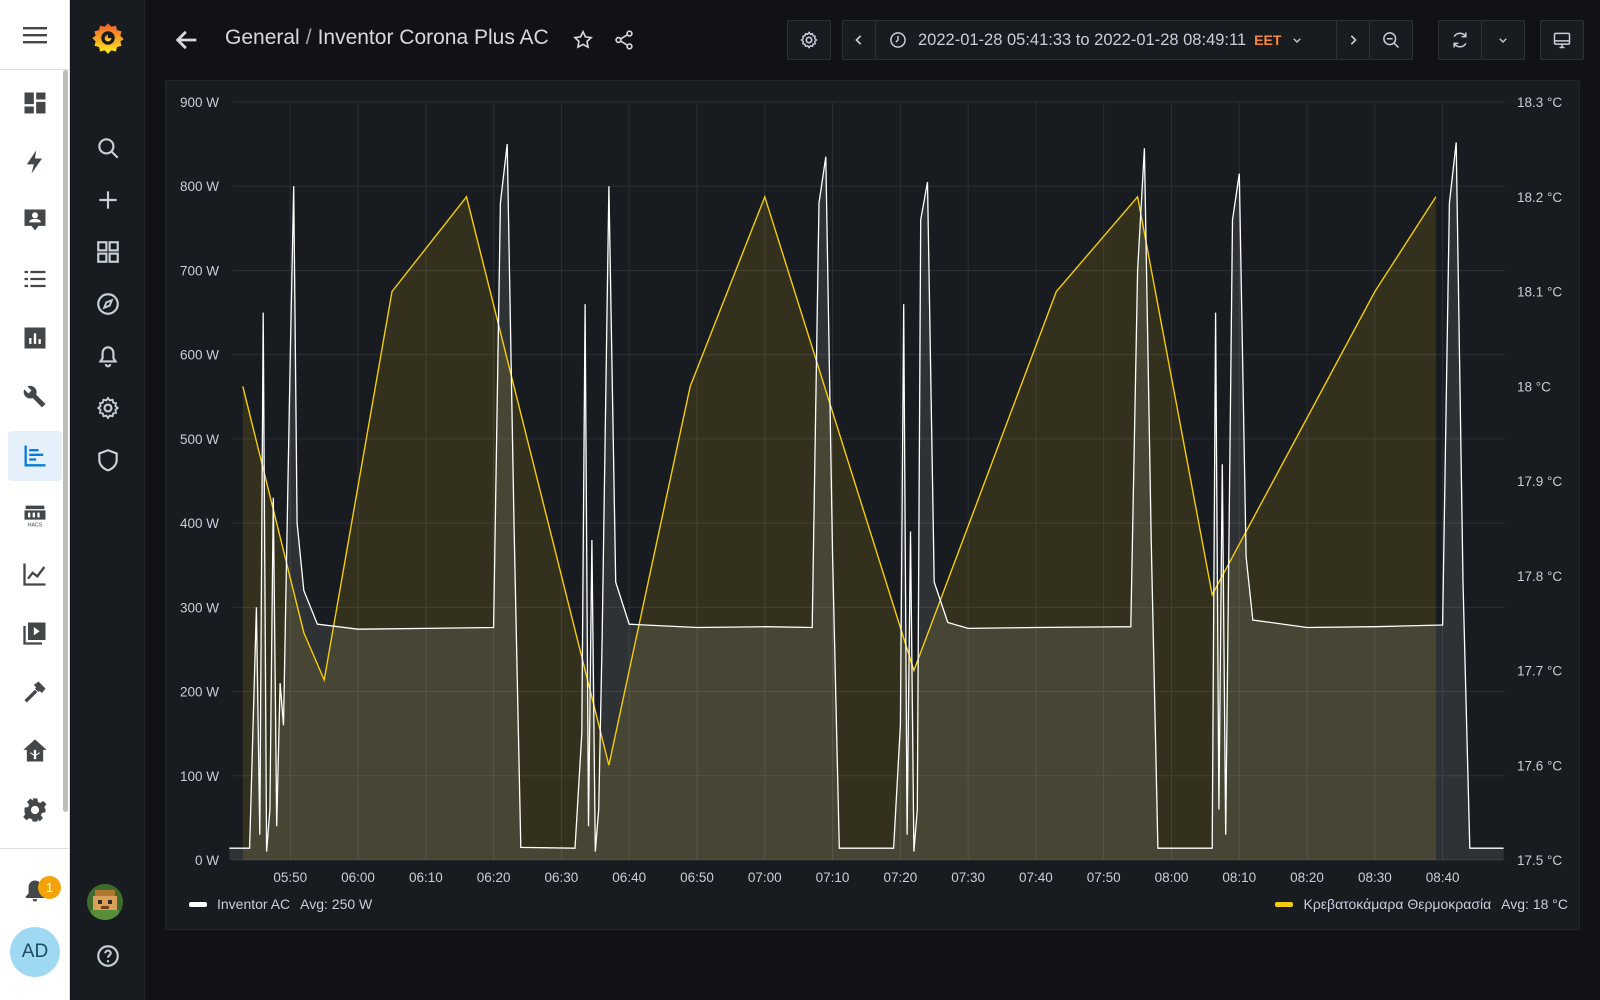 The image size is (1600, 1000). I want to click on gear-icon, so click(35, 810).